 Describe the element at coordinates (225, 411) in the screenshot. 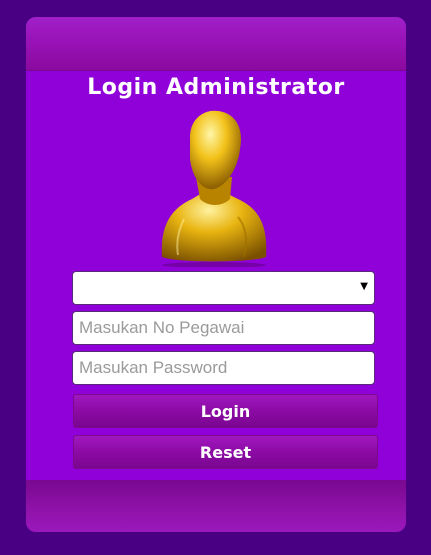

I see `login-button: Login` at that location.